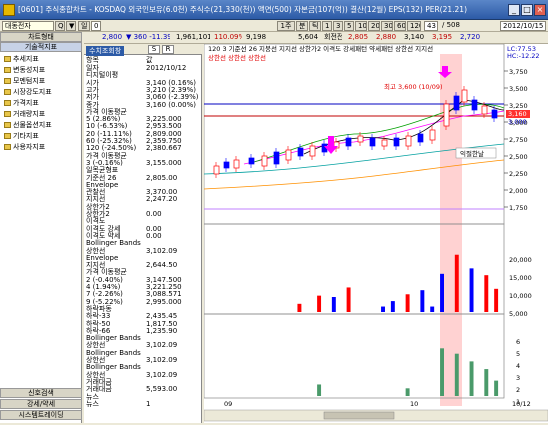 The width and height of the screenshot is (548, 425). I want to click on min-3: 3, so click(338, 26).